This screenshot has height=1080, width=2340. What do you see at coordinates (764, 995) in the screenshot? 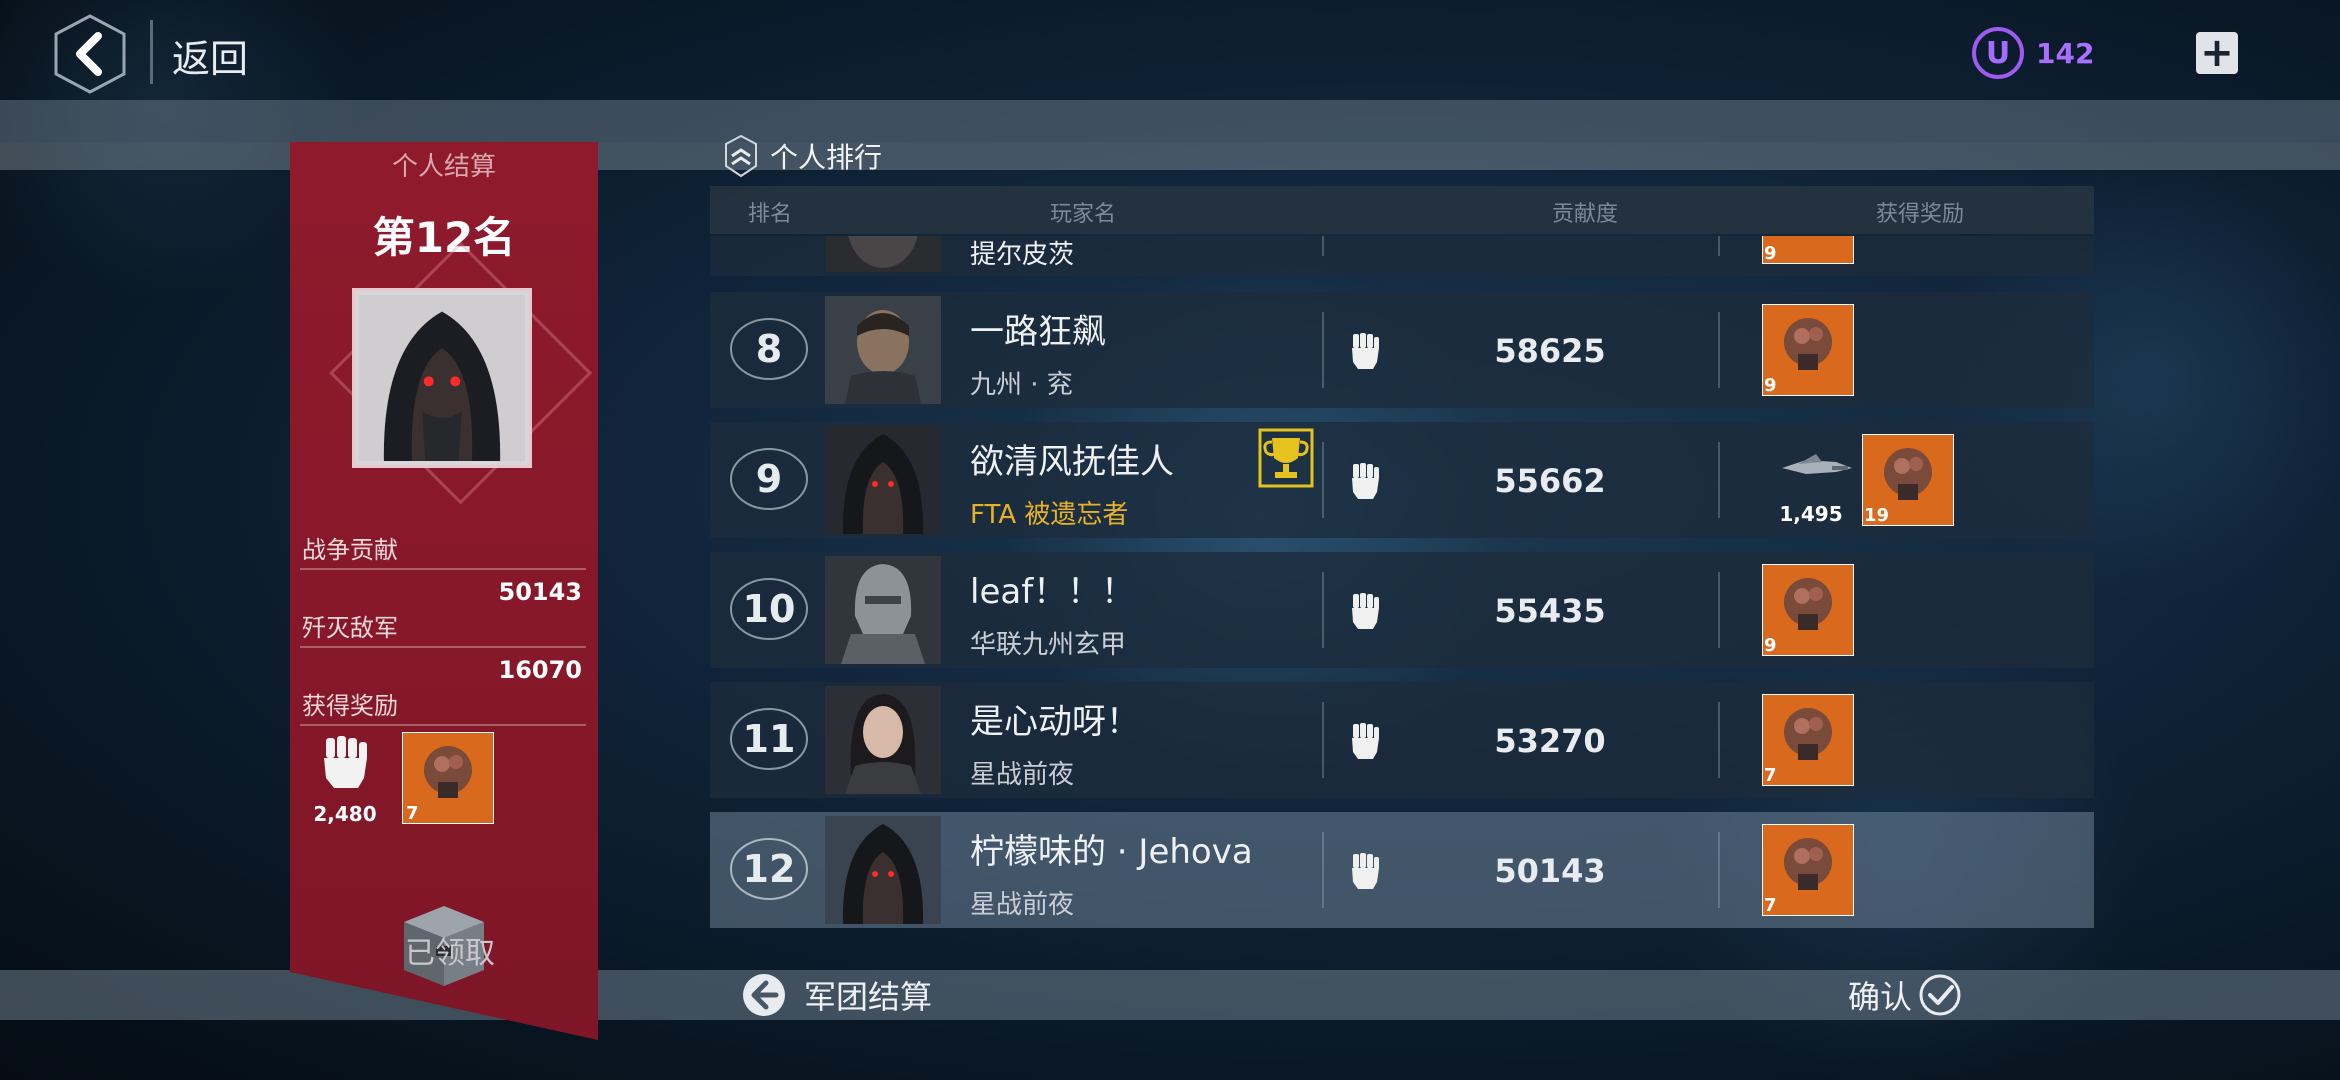
I see `arrow-left-circle-icon` at bounding box center [764, 995].